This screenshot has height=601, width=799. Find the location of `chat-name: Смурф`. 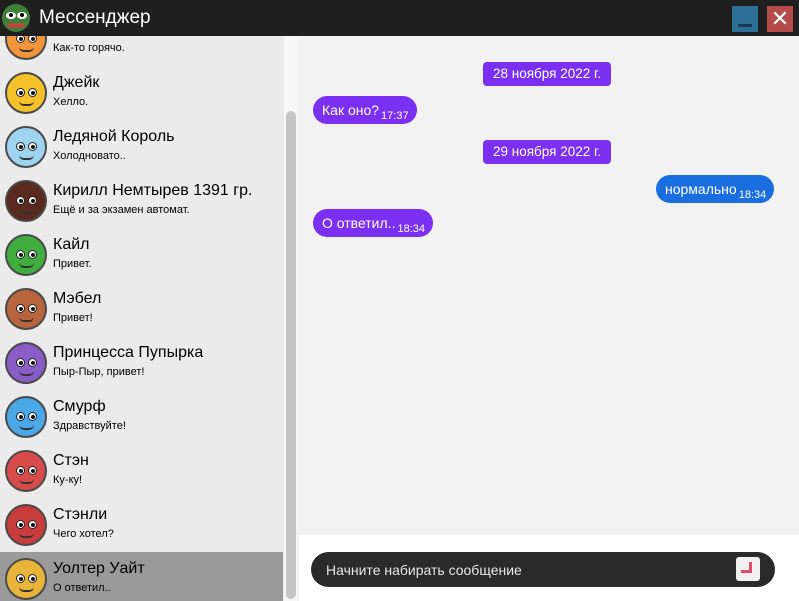

chat-name: Смурф is located at coordinates (79, 406).